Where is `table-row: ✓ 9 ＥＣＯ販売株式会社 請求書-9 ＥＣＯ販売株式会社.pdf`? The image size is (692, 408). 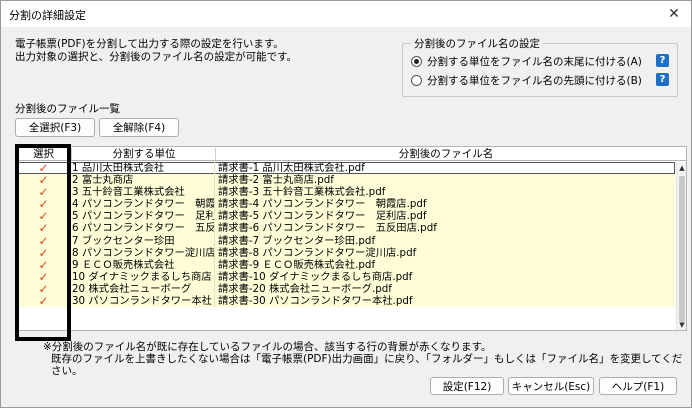
table-row: ✓ 9 ＥＣＯ販売株式会社 請求書-9 ＥＣＯ販売株式会社.pdf is located at coordinates (345, 264).